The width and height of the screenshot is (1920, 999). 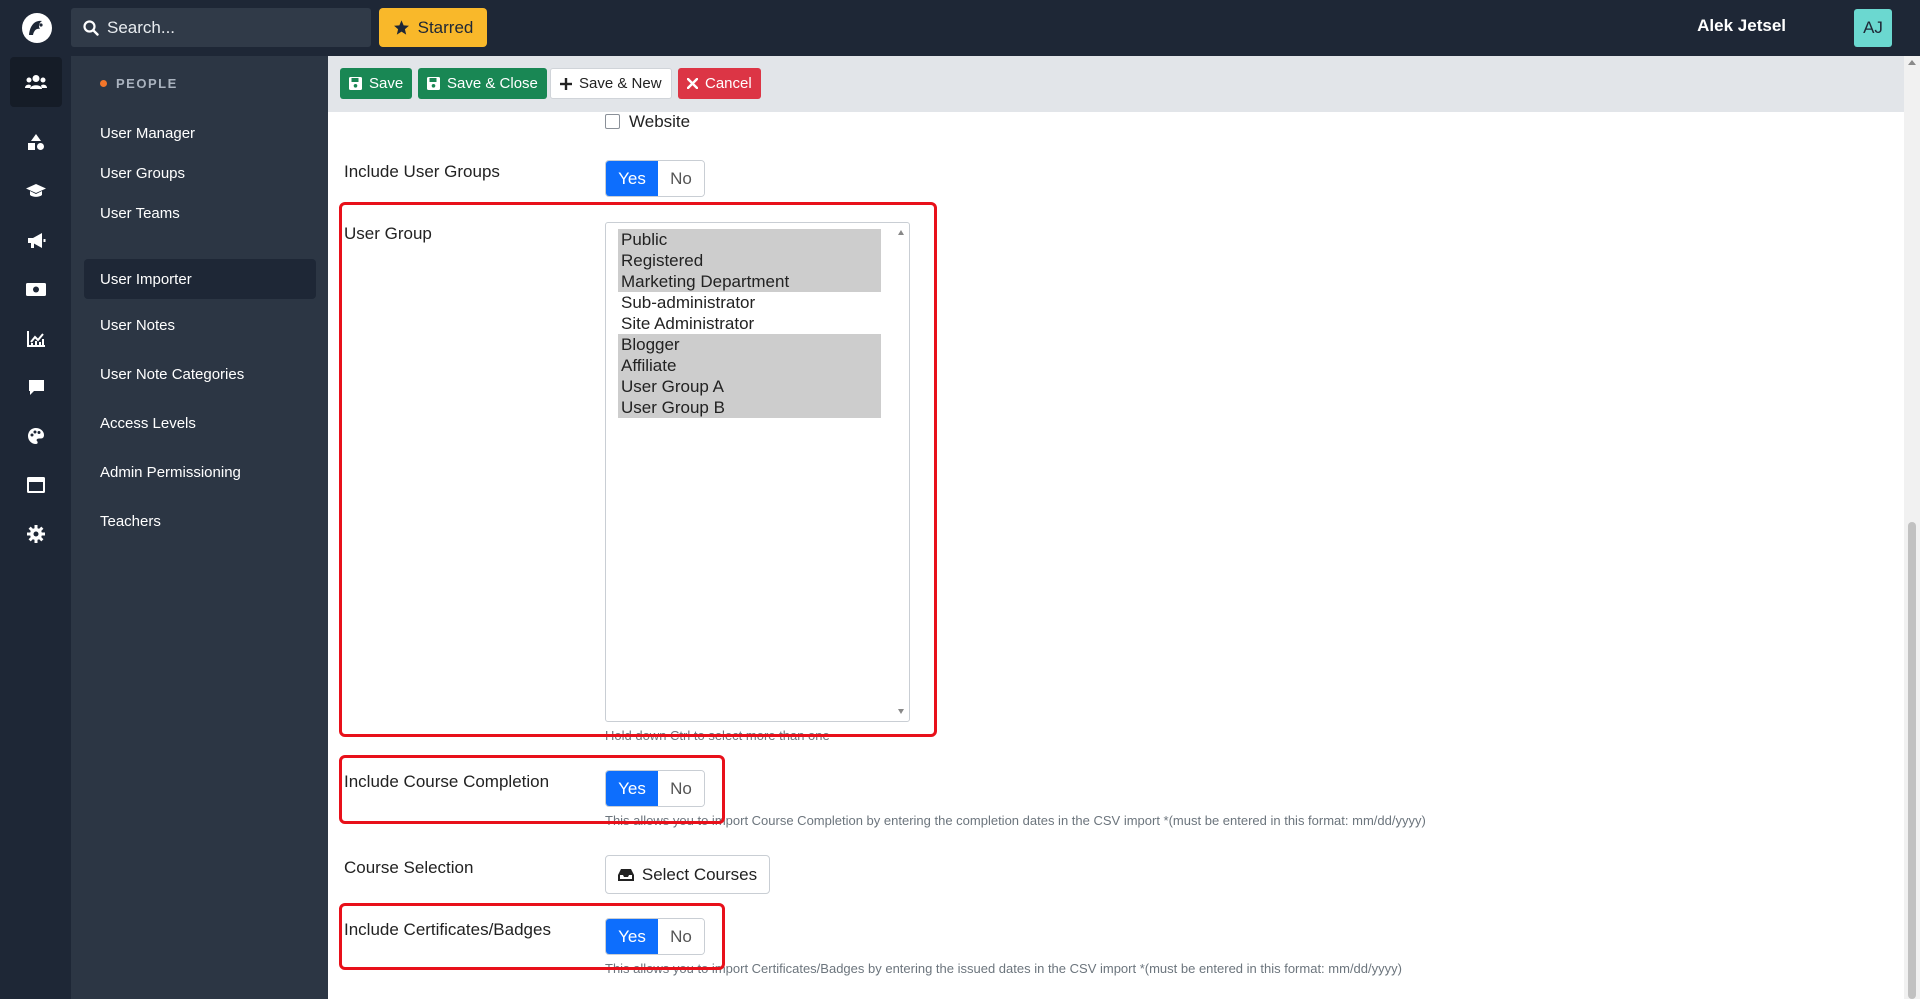 I want to click on rail-settings, so click(x=36, y=534).